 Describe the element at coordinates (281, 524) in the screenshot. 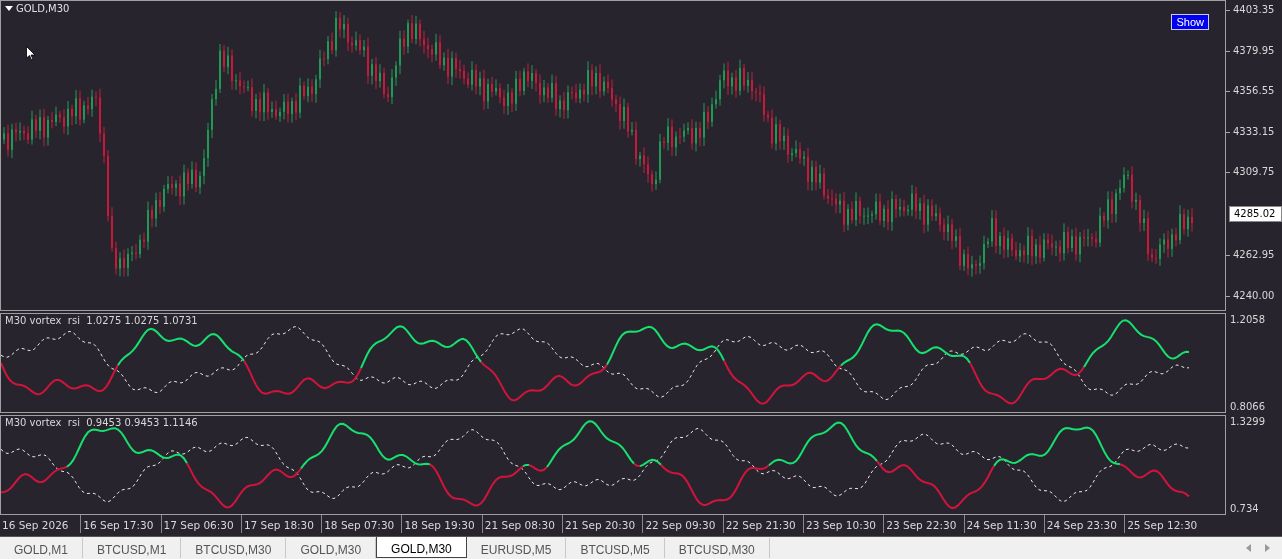

I see `time-label: 17 Sep 18:30` at that location.